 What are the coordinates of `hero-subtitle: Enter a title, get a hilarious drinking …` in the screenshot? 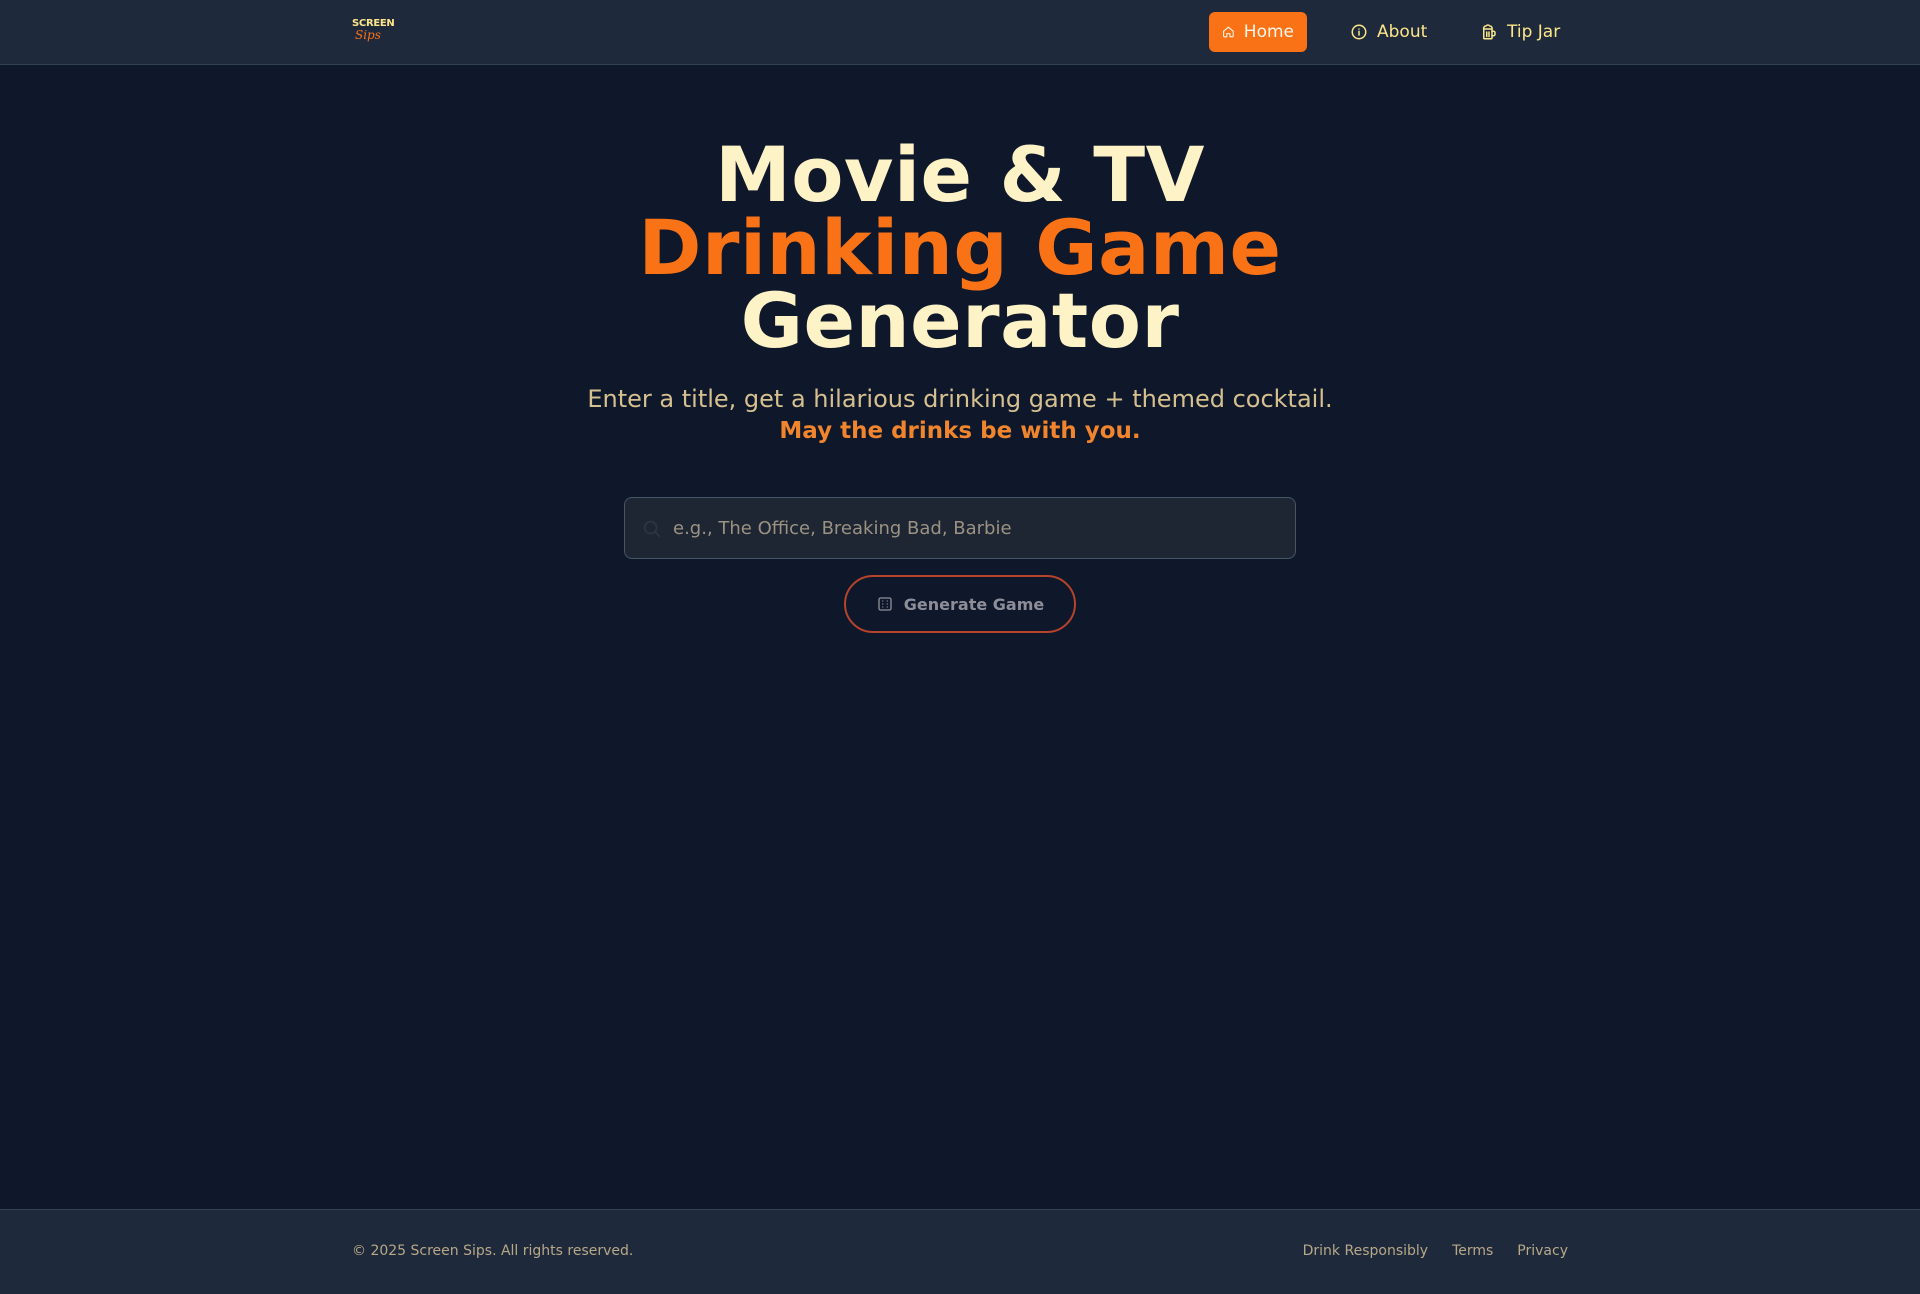 It's located at (960, 399).